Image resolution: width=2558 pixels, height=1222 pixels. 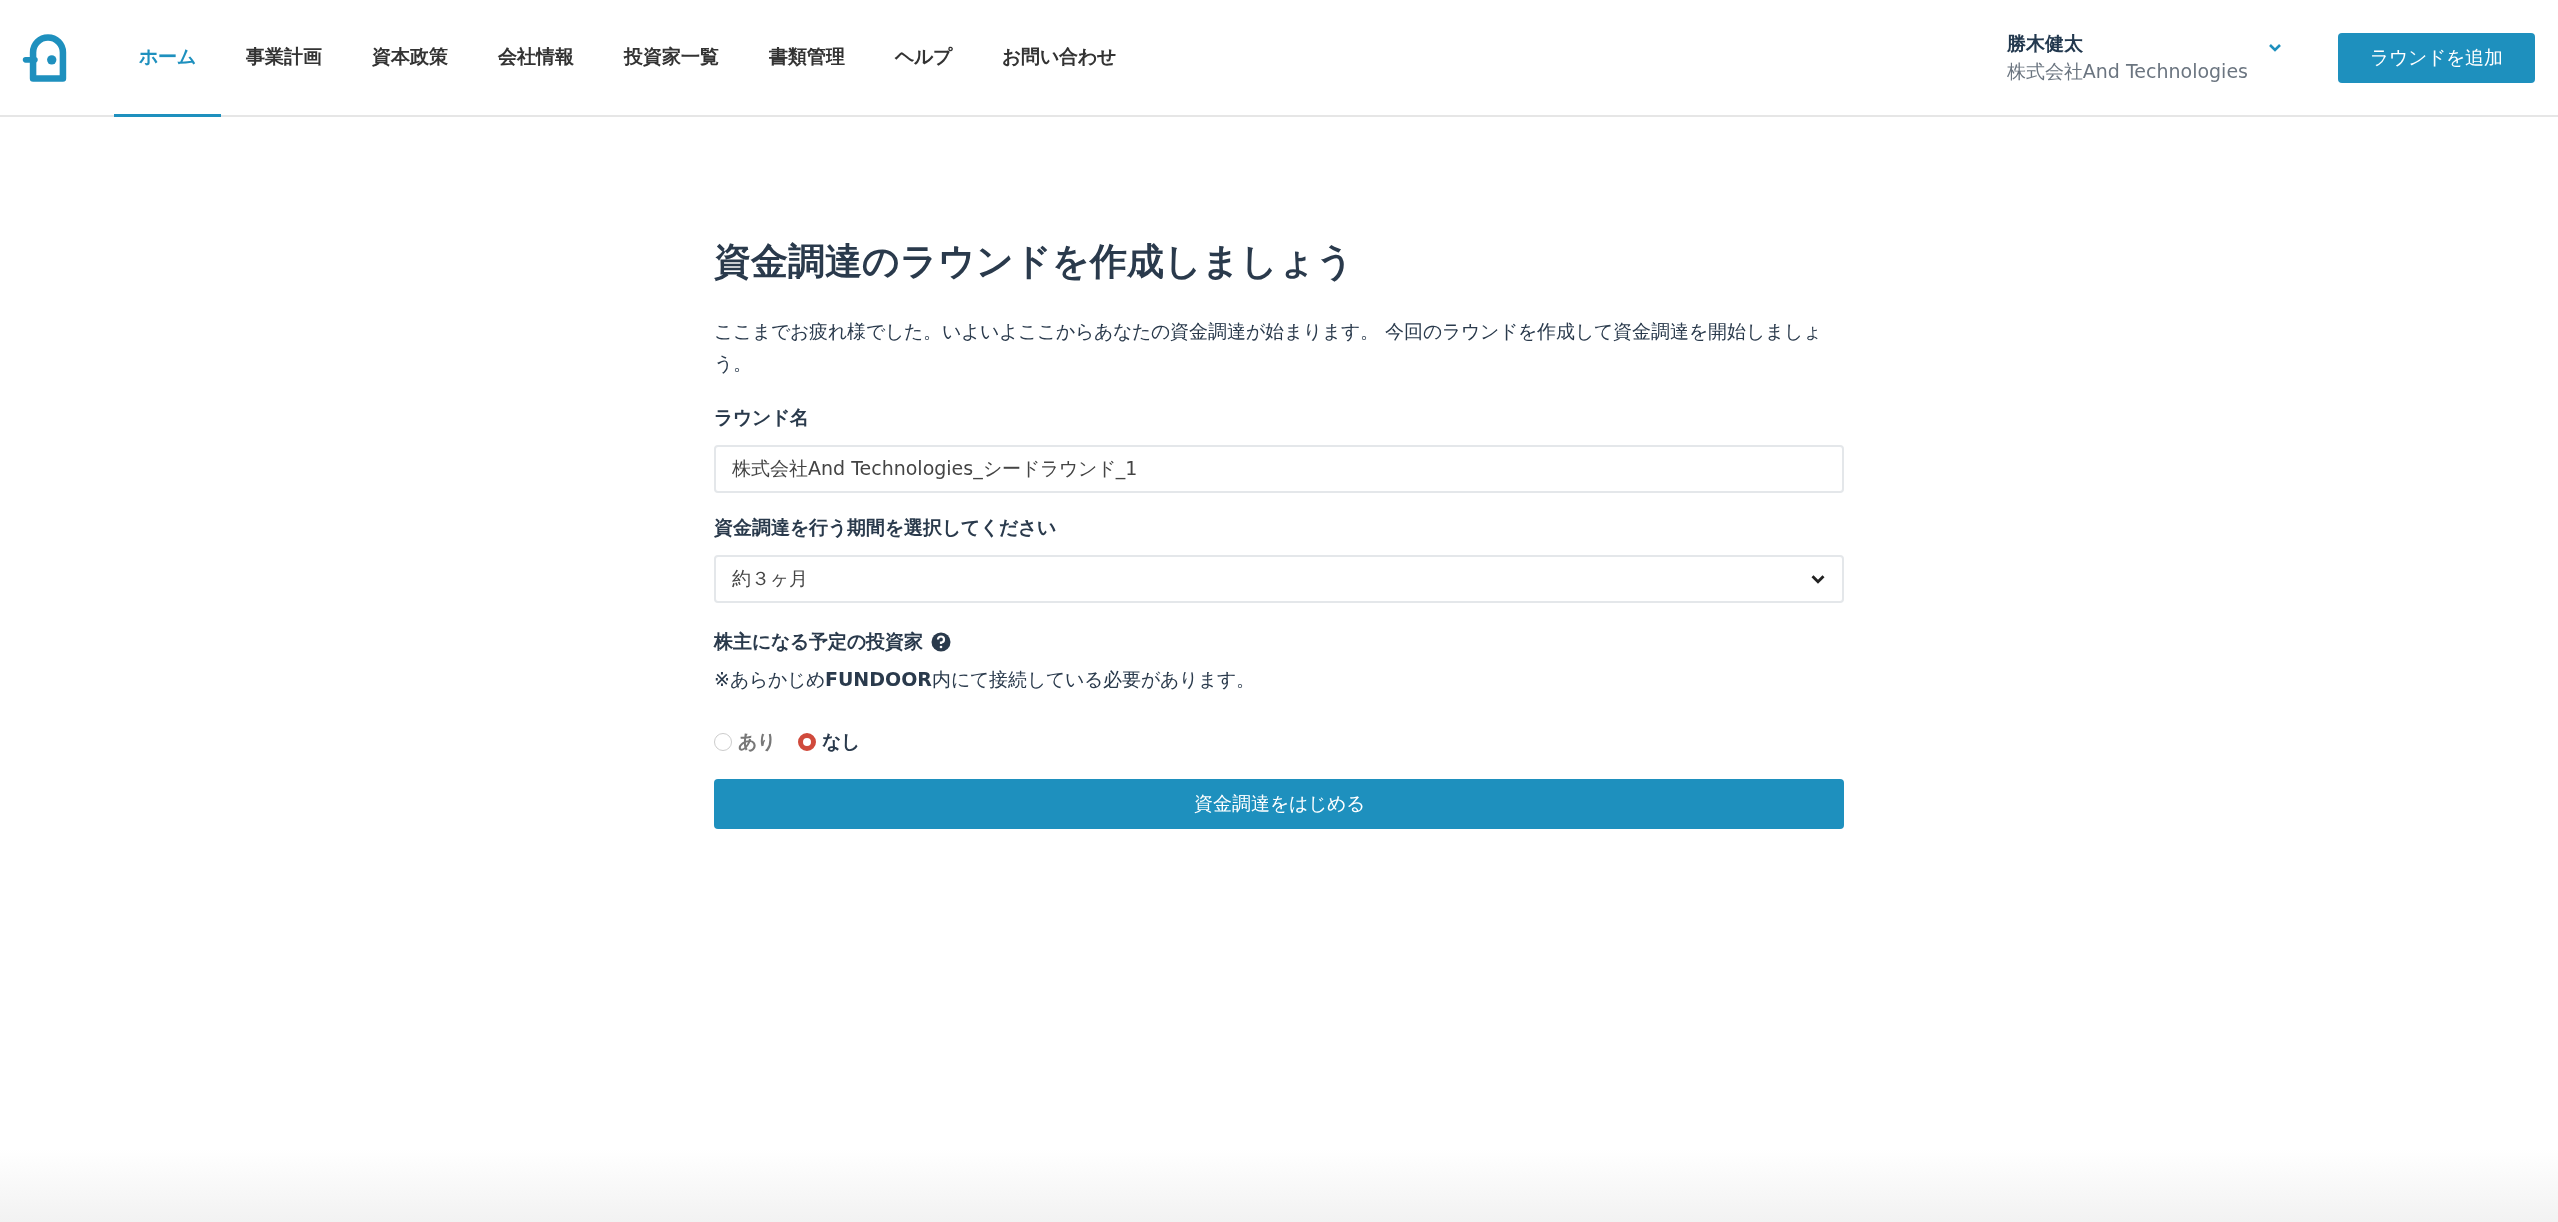 I want to click on company-name: 株式会社And Technologies, so click(x=2127, y=71).